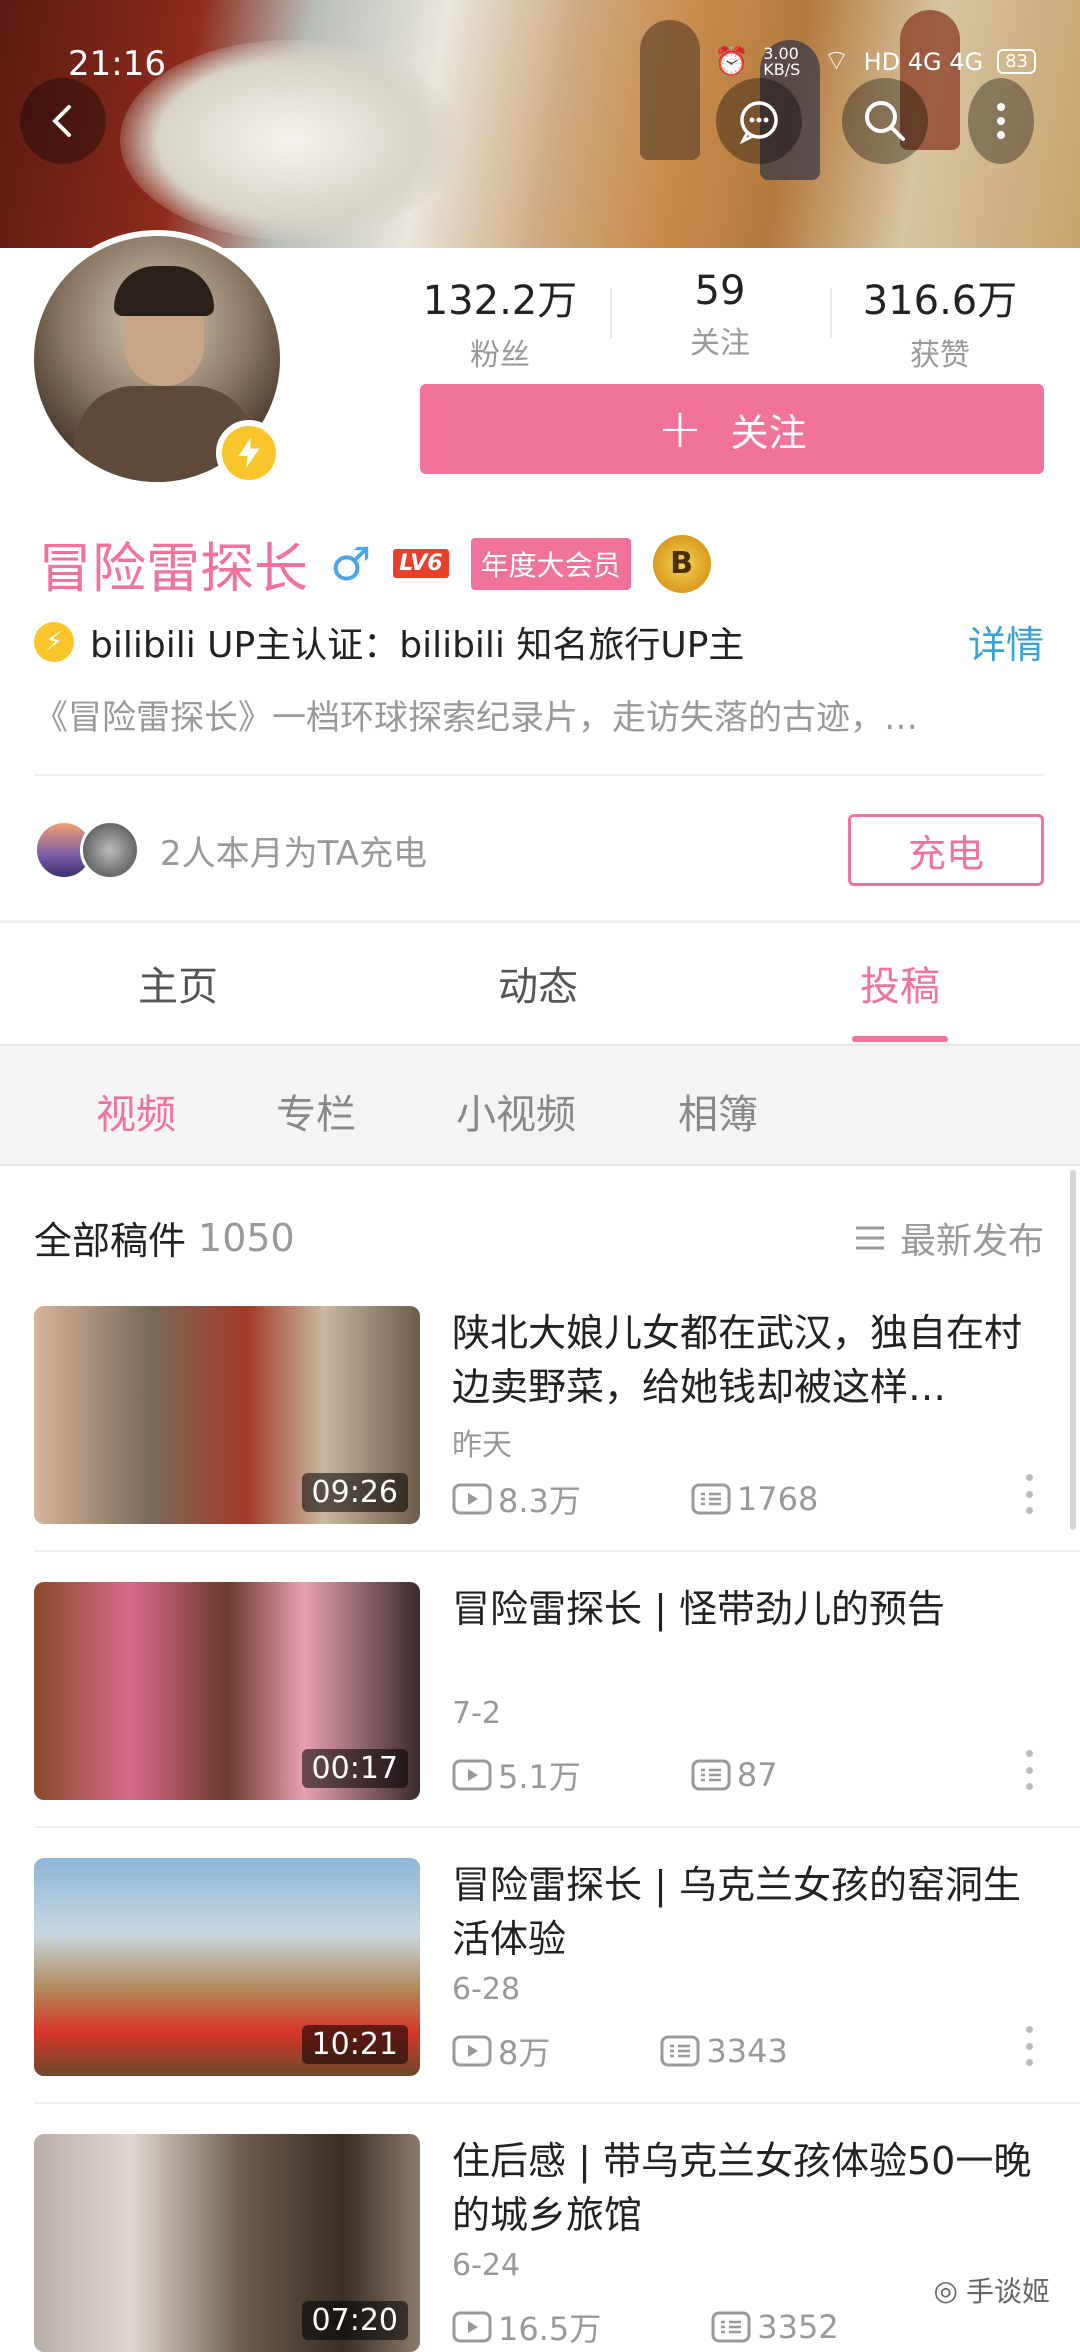 This screenshot has width=1080, height=2352. Describe the element at coordinates (486, 1989) in the screenshot. I see `video-date: 6-28` at that location.